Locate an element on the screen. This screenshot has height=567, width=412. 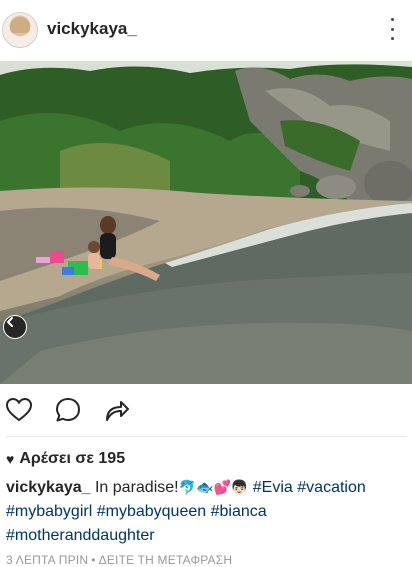
post-timestamp: 3 ΛΕΠΤΑ ΠΡΙΝ is located at coordinates (47, 560).